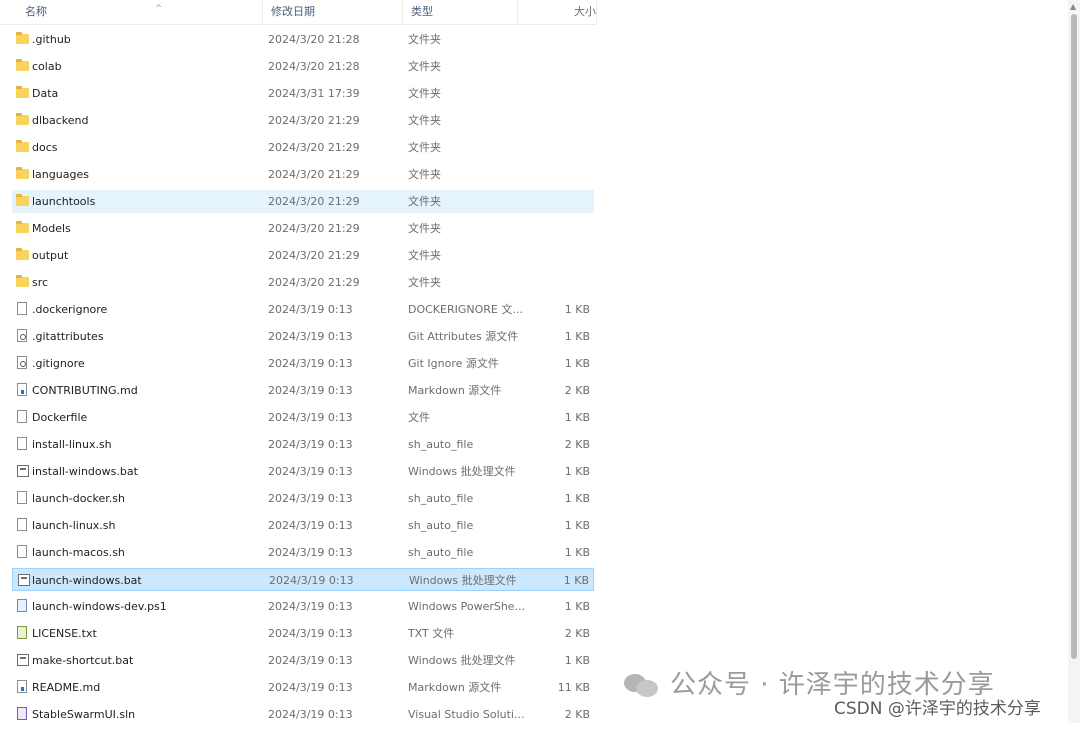 The width and height of the screenshot is (1080, 730). What do you see at coordinates (74, 525) in the screenshot?
I see `file-name: launch-linux.sh` at bounding box center [74, 525].